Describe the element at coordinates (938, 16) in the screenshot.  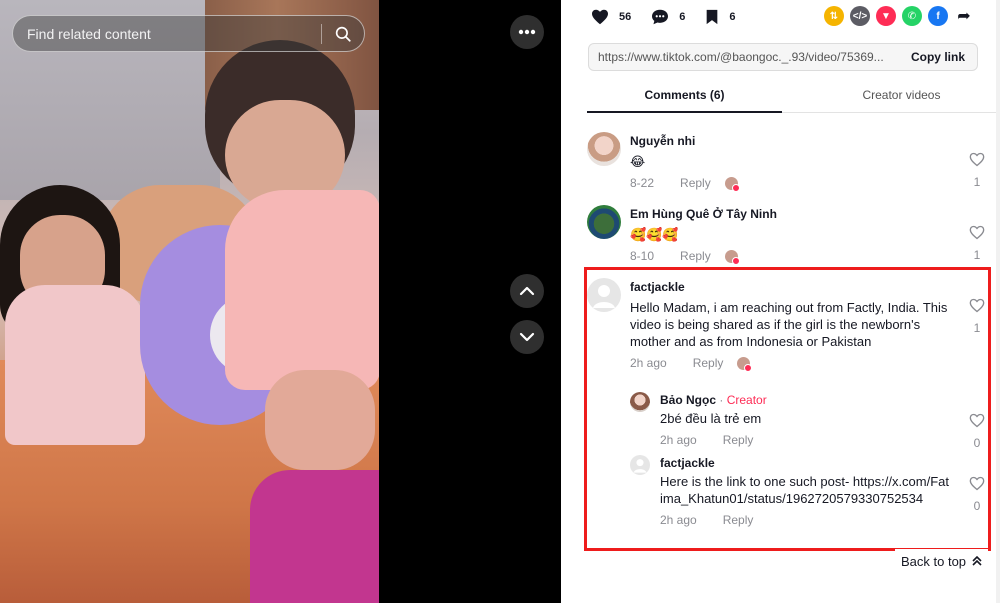
I see `facebook-icon: f` at that location.